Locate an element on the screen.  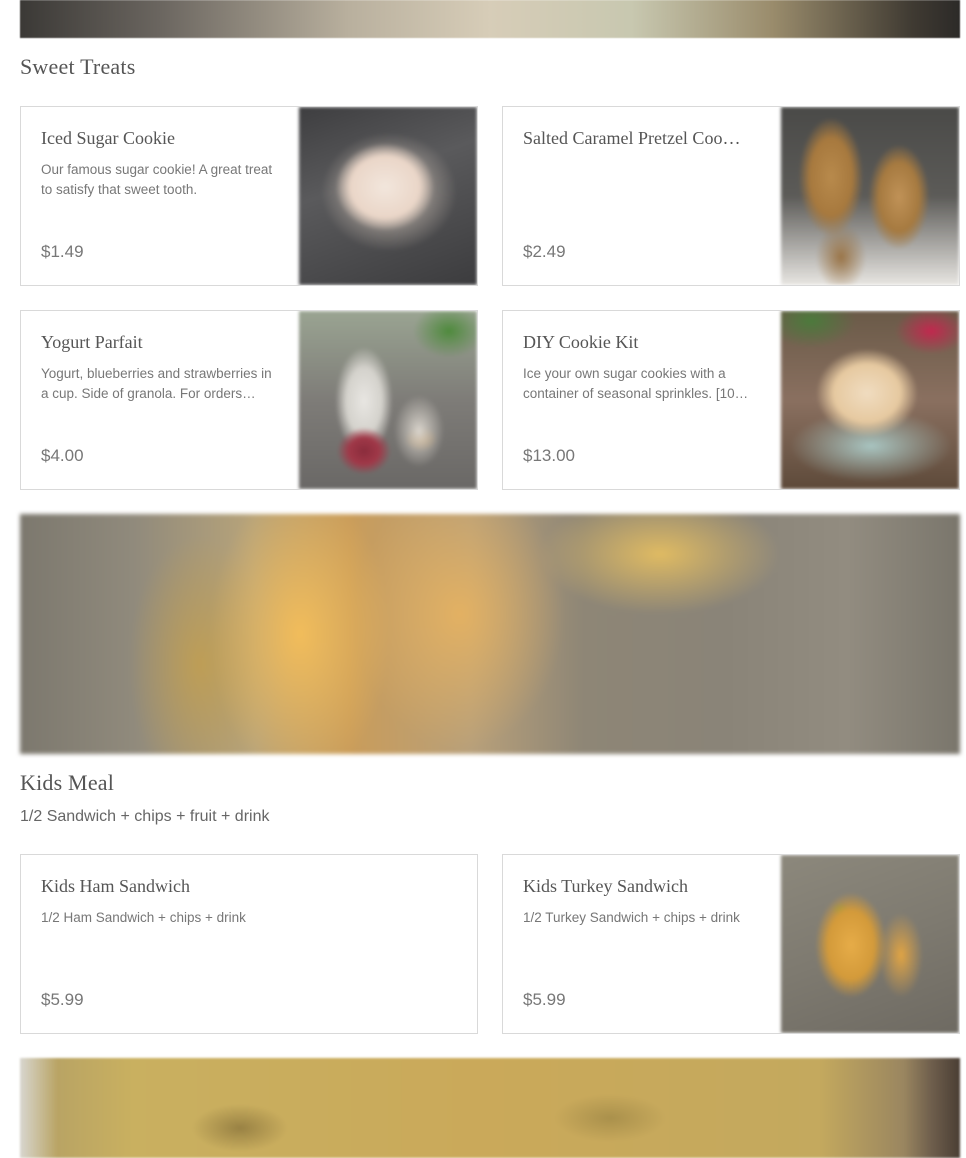
section-subtitle-kids-meal: 1/2 Sandwich + chips + fruit + drink is located at coordinates (145, 816).